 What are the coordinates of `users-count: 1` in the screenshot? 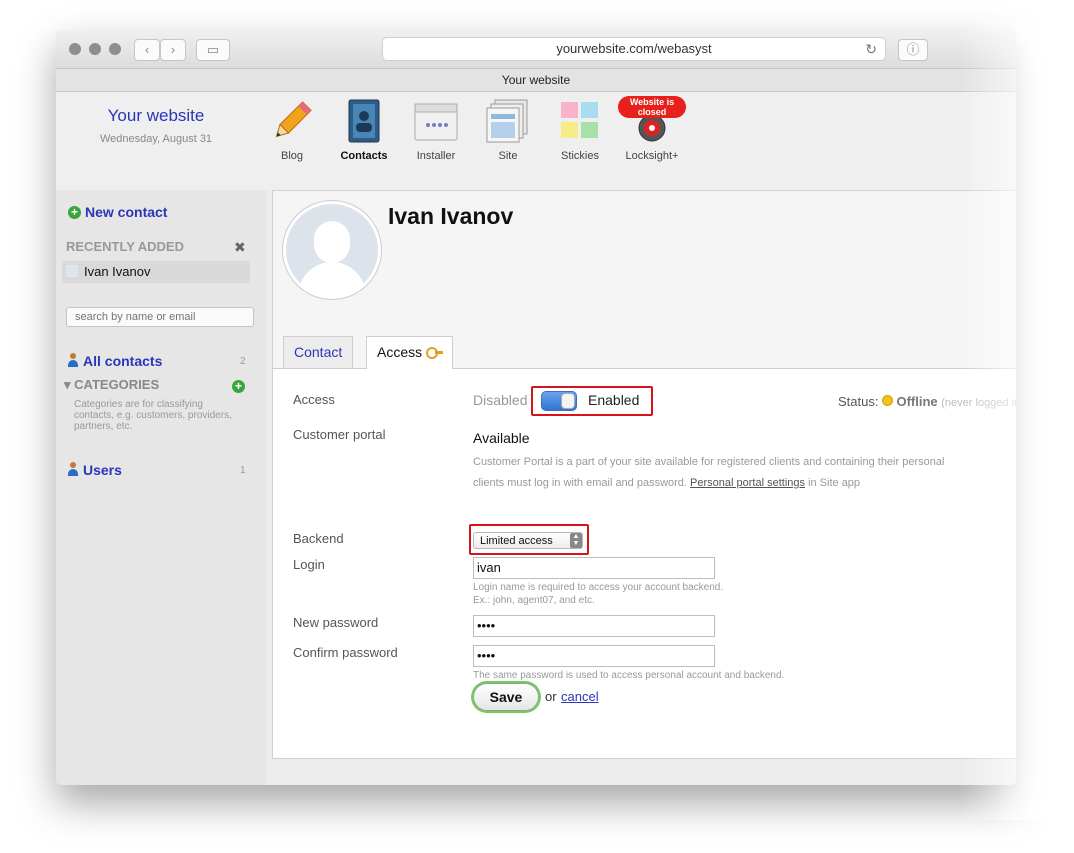 It's located at (243, 470).